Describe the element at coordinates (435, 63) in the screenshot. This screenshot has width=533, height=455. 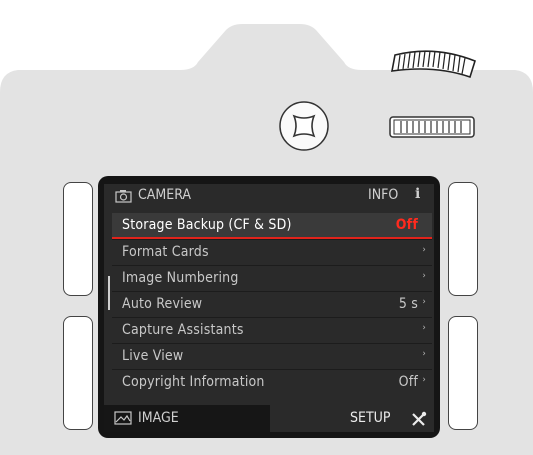
I see `command-dial` at that location.